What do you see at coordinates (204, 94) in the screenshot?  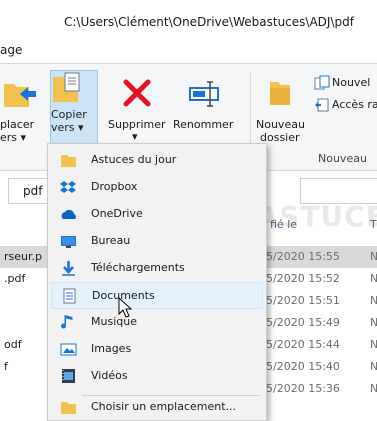 I see `rename-icon` at bounding box center [204, 94].